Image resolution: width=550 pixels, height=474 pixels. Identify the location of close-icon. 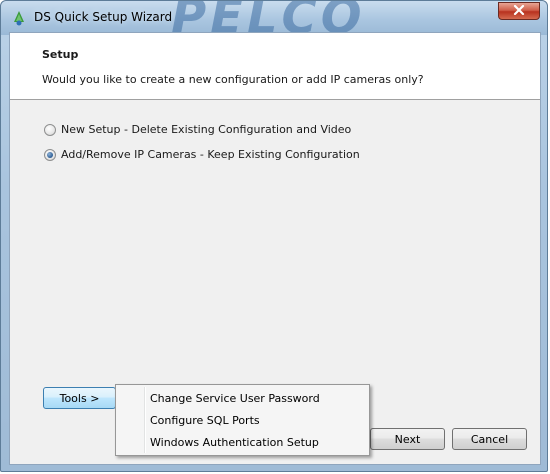
(519, 11).